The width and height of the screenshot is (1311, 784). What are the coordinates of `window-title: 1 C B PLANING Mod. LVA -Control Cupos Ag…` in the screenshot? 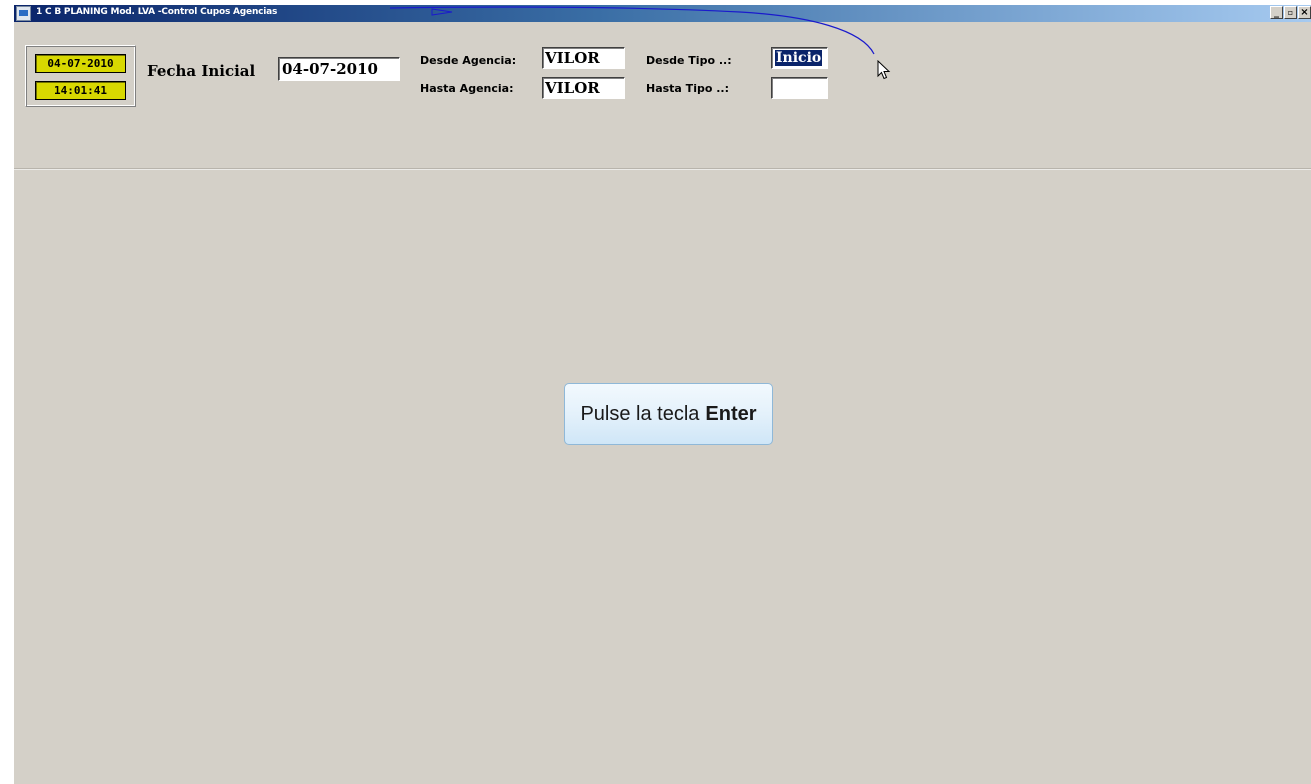 It's located at (157, 12).